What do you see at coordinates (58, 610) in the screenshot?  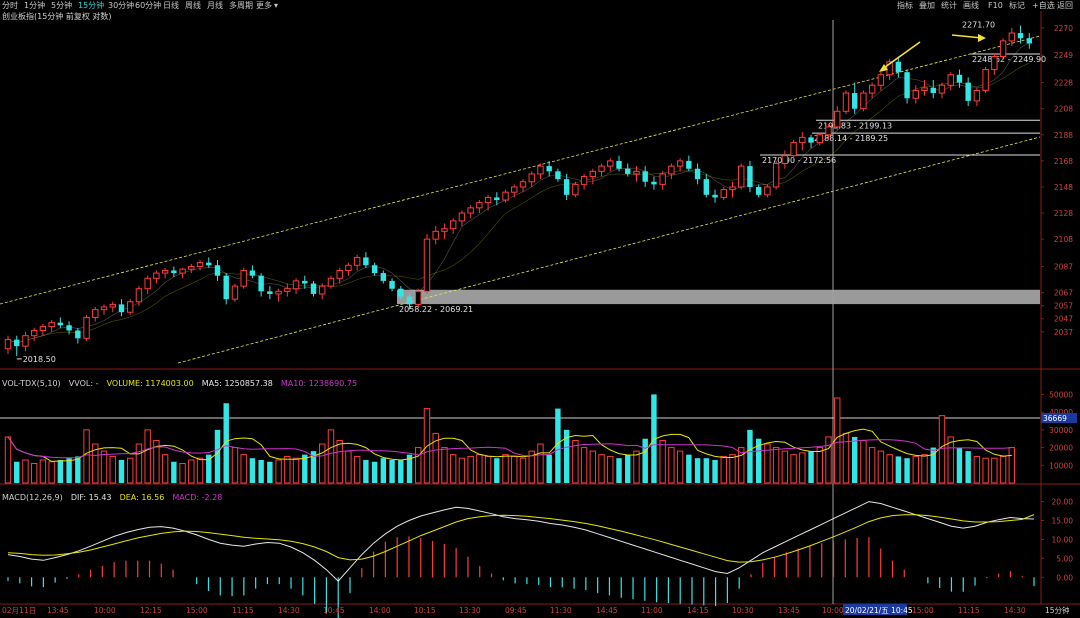 I see `time-tick-label: 13:45` at bounding box center [58, 610].